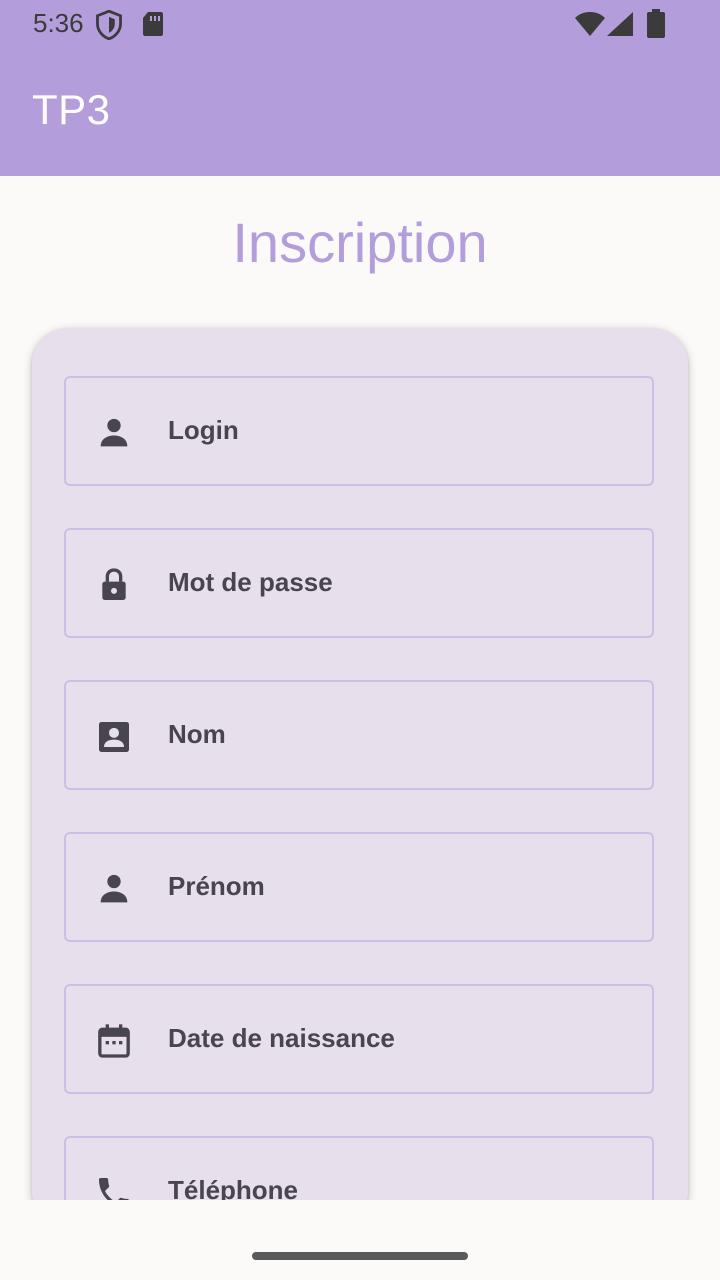  Describe the element at coordinates (114, 585) in the screenshot. I see `lock-icon` at that location.